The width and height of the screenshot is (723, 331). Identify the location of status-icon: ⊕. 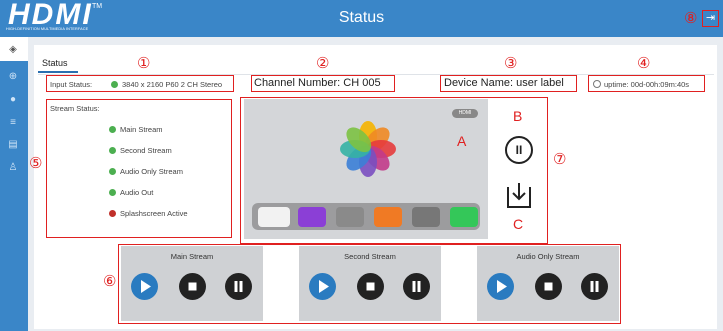
(13, 77).